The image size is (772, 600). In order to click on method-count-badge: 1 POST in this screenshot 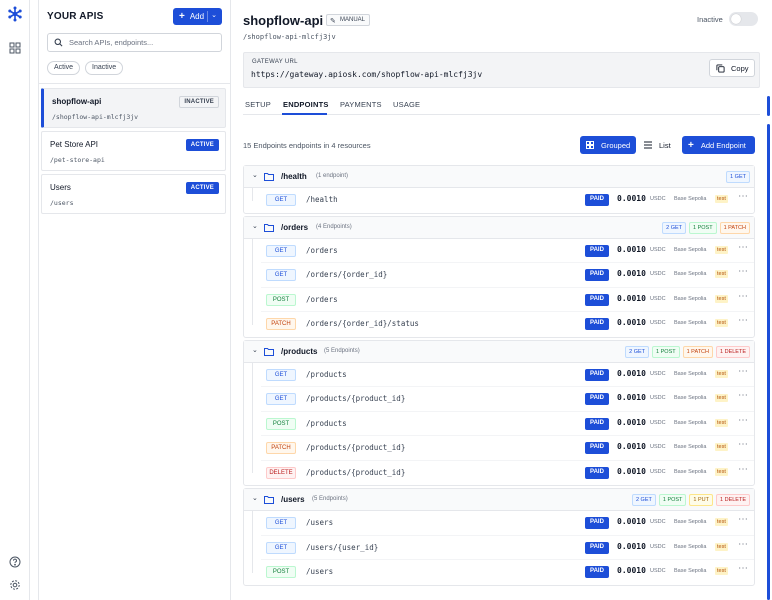, I will do `click(666, 351)`.